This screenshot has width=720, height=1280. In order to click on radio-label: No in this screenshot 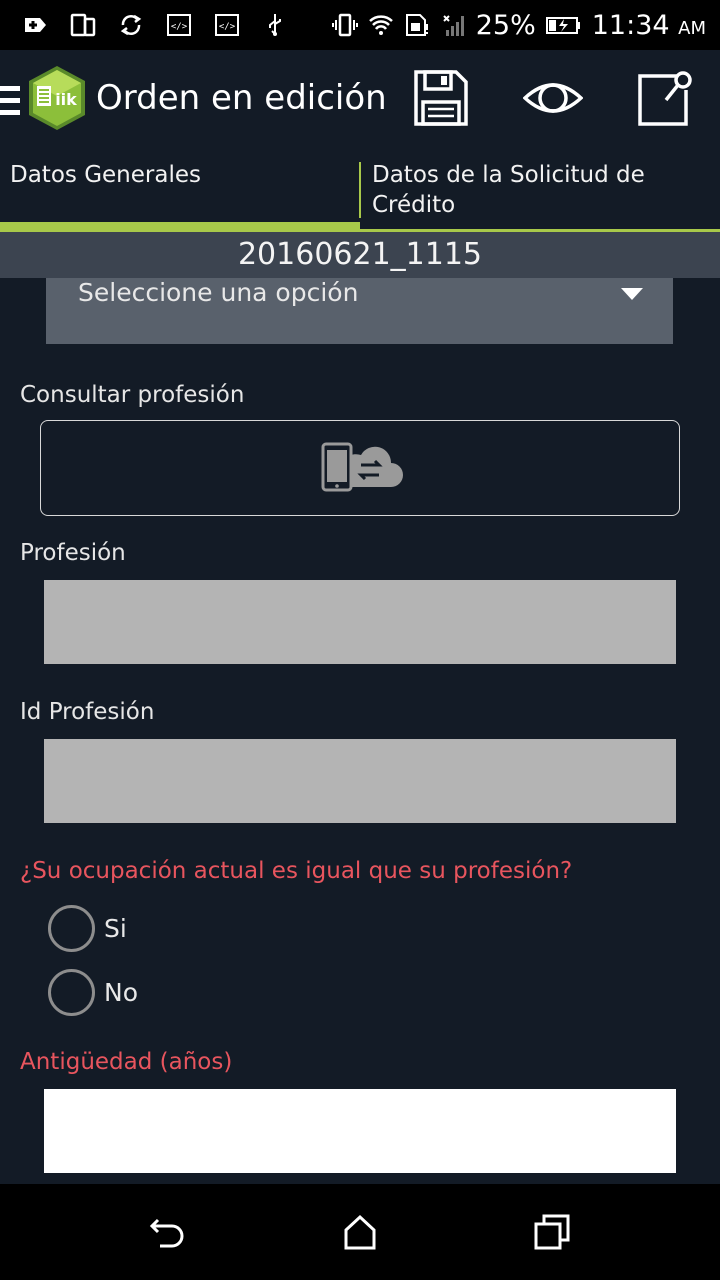, I will do `click(121, 992)`.